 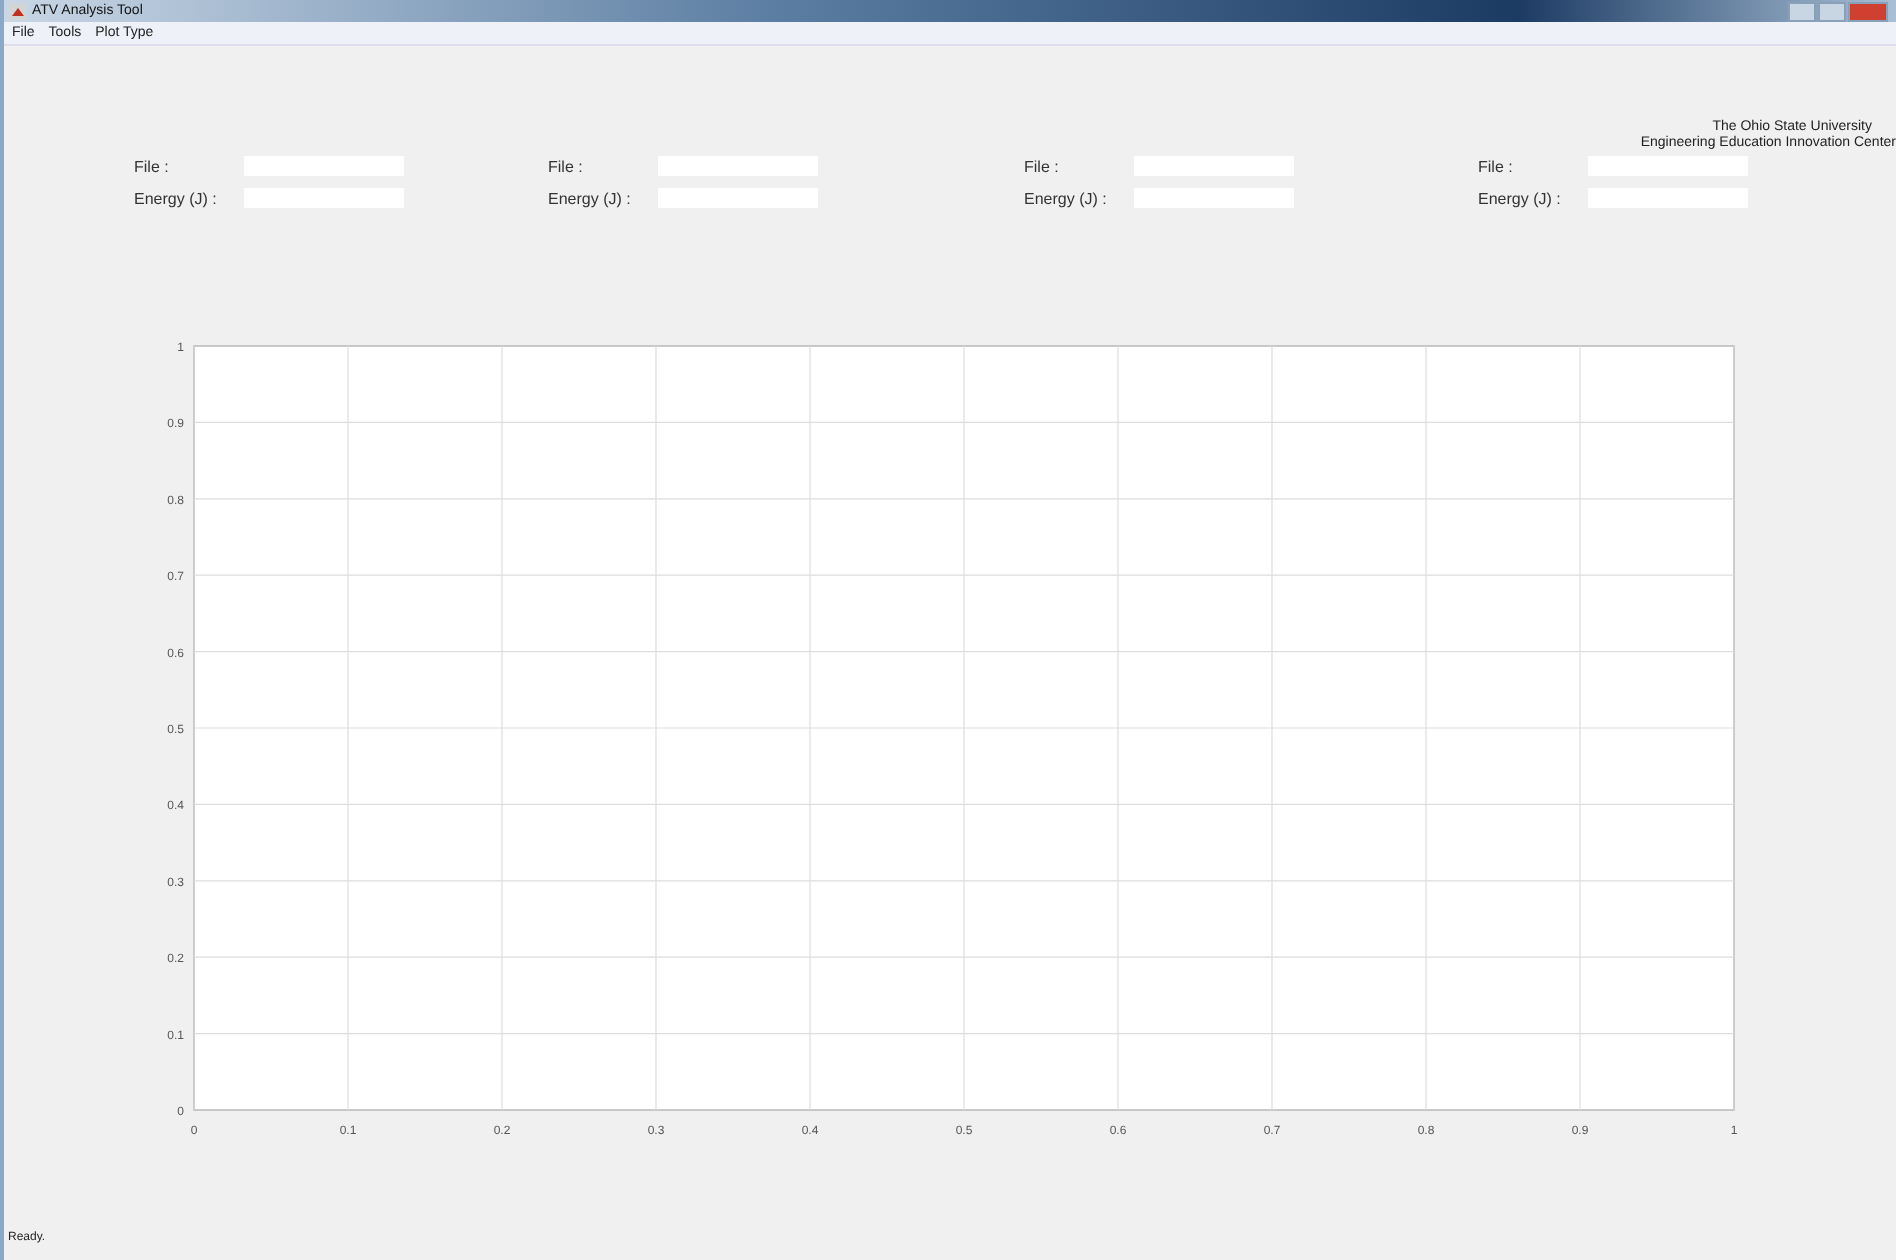 I want to click on minimize-button, so click(x=1802, y=11).